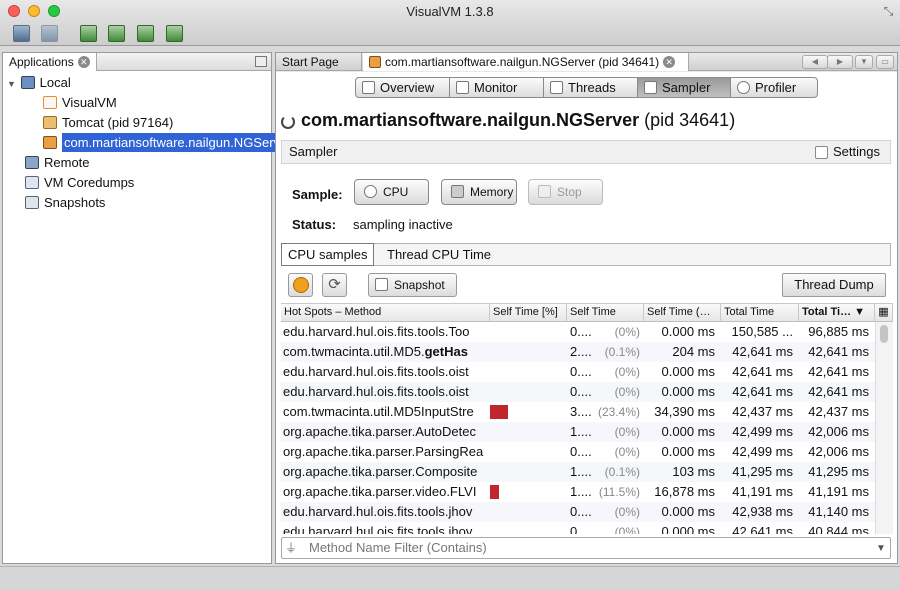 The image size is (900, 590). Describe the element at coordinates (556, 87) in the screenshot. I see `threads-icon` at that location.